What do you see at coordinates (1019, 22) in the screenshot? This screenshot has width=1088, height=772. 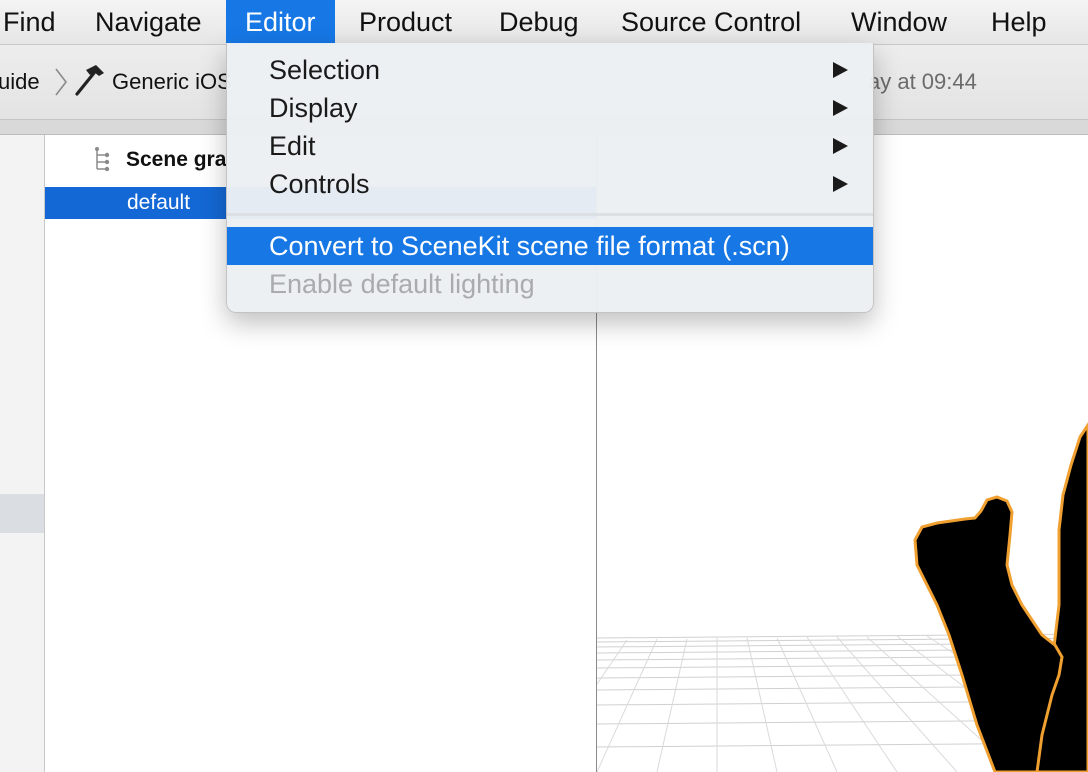 I see `menu-help: Help` at bounding box center [1019, 22].